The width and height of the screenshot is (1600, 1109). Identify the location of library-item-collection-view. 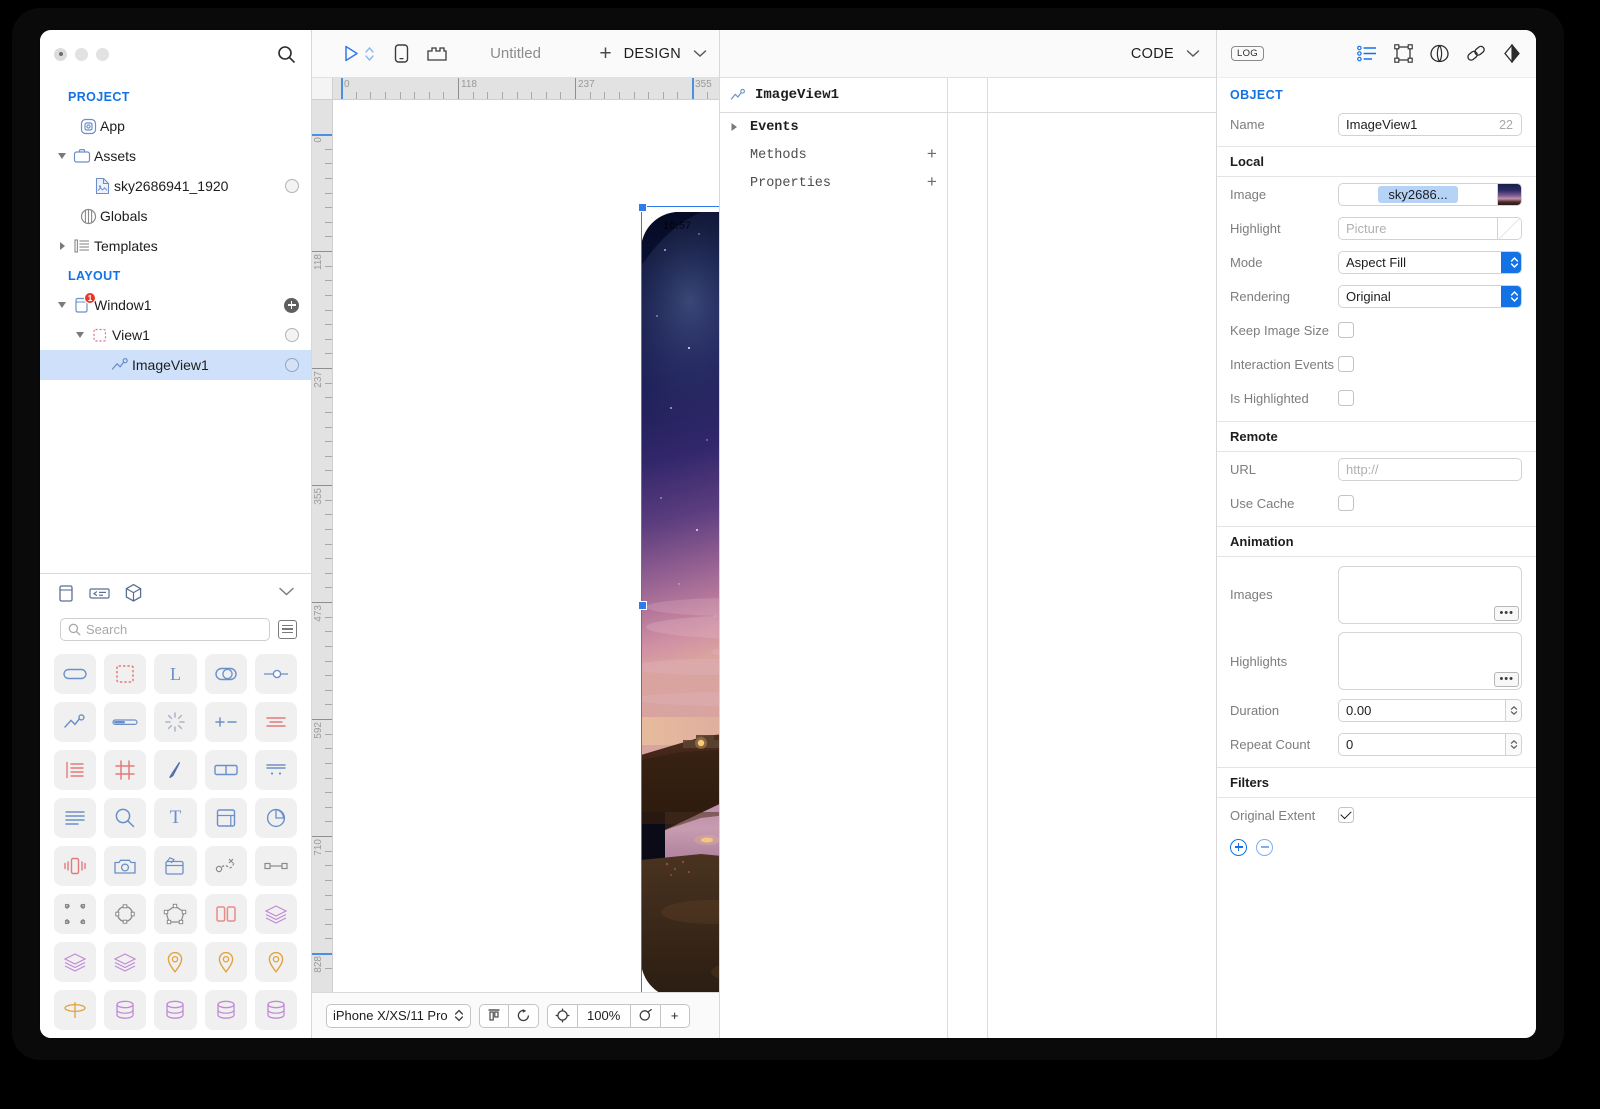
(125, 770).